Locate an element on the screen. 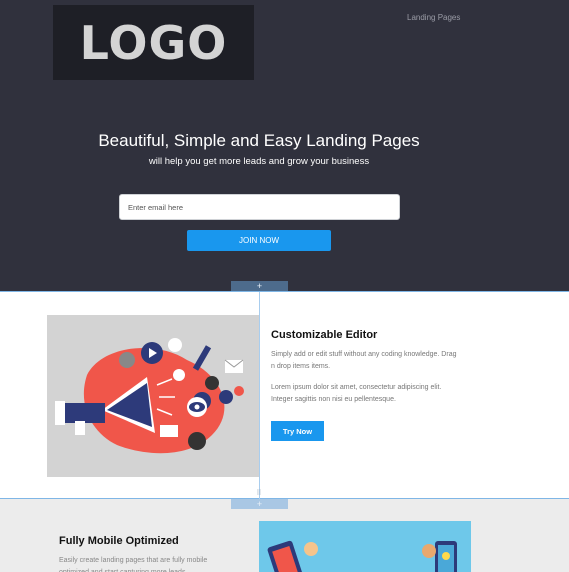  email-input is located at coordinates (259, 207).